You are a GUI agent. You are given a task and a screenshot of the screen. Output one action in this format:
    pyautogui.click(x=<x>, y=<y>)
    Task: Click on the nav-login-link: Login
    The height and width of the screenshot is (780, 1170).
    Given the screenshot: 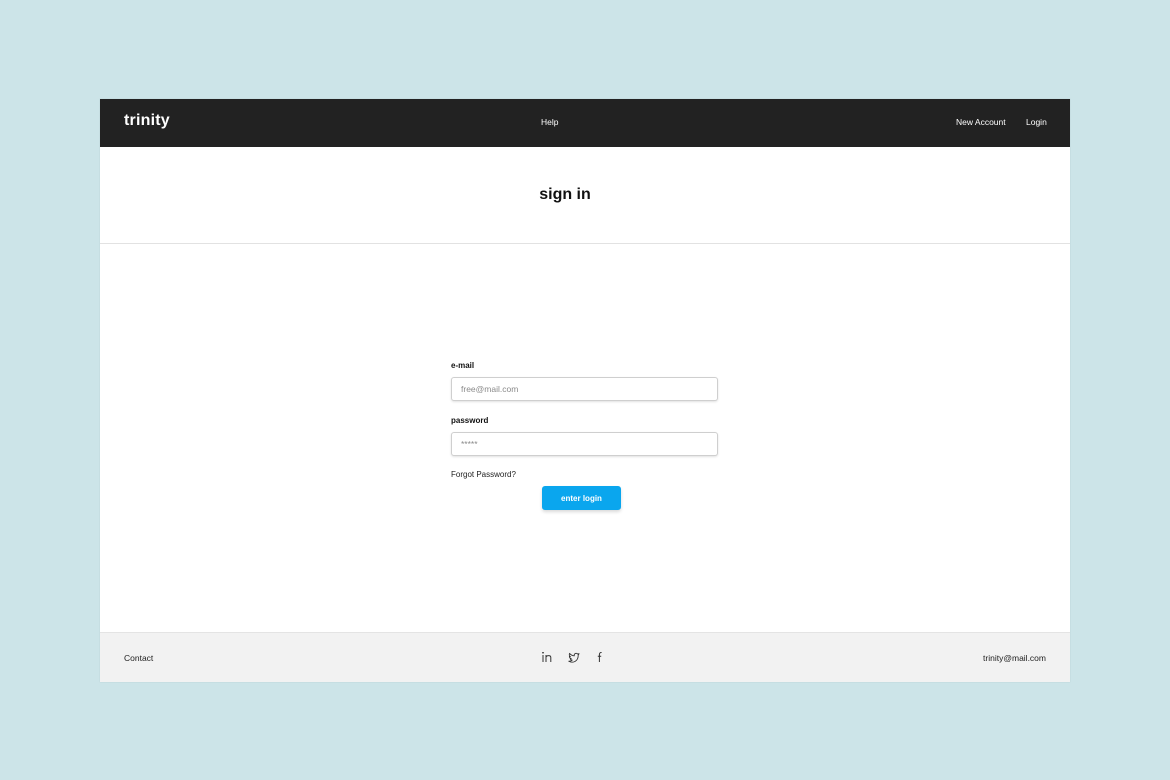 What is the action you would take?
    pyautogui.click(x=1036, y=122)
    